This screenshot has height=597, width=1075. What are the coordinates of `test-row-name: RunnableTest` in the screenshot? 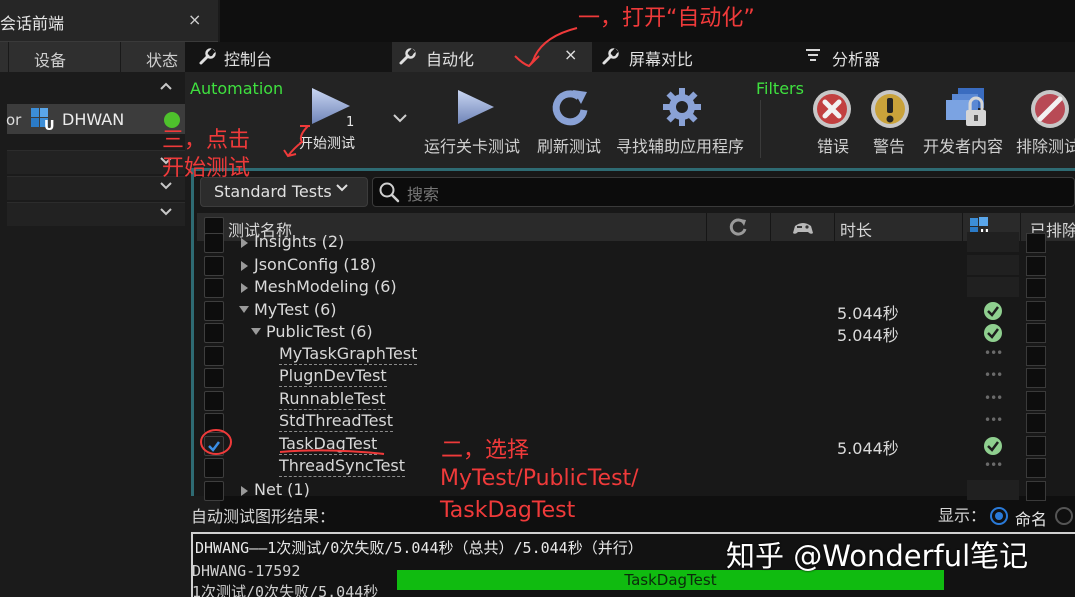 It's located at (332, 399).